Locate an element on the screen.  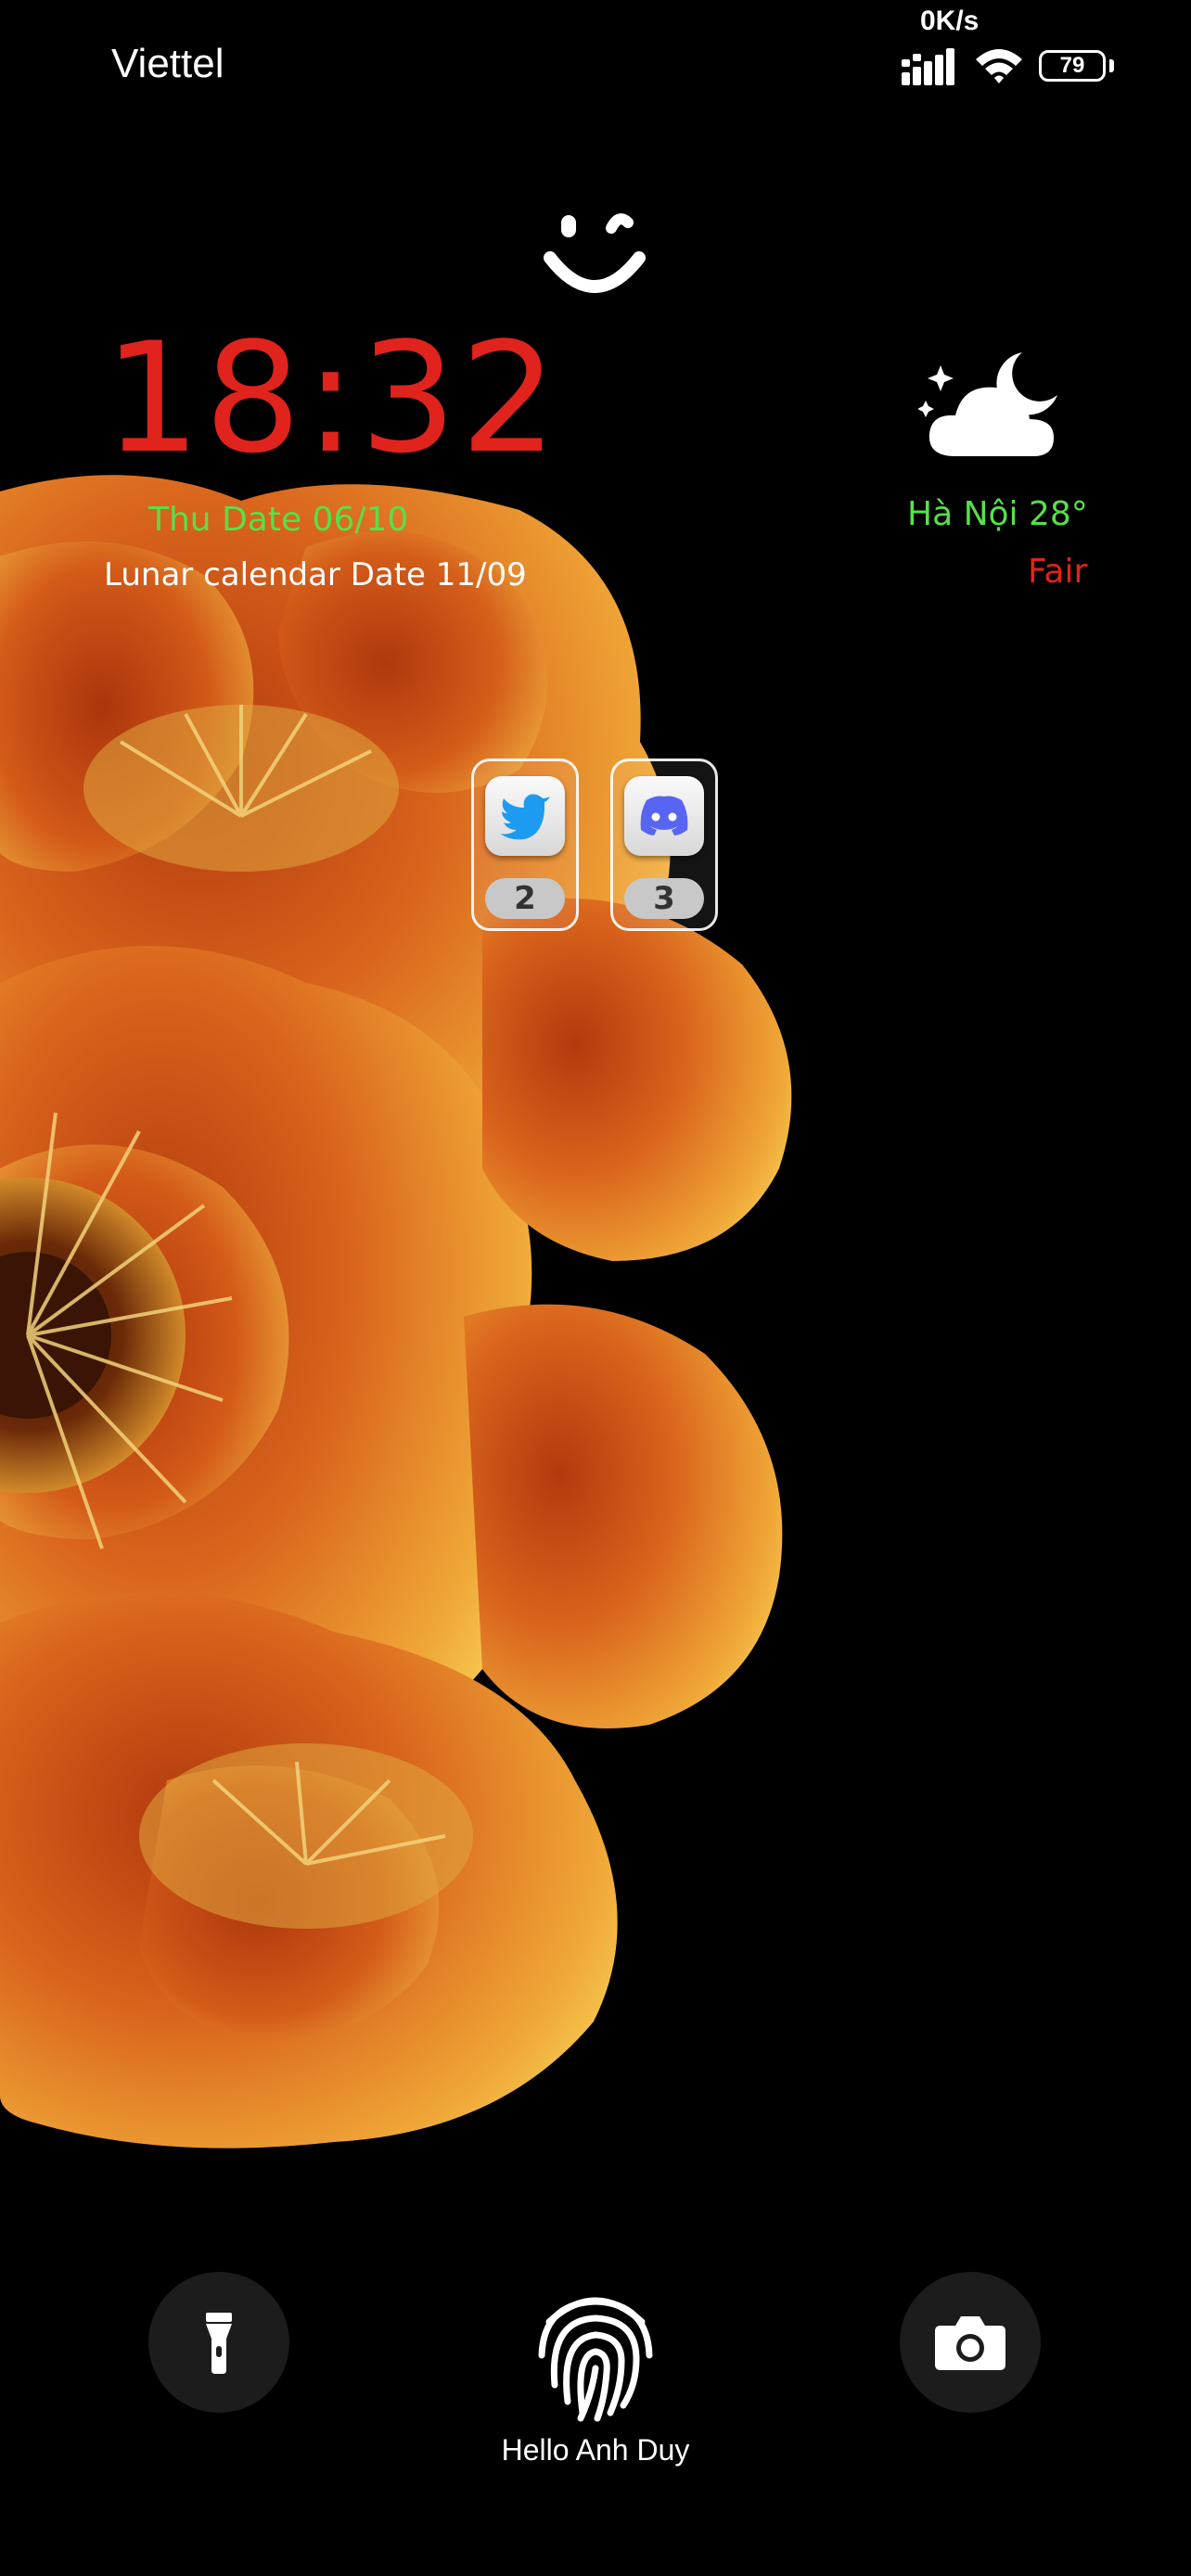
signal-icon is located at coordinates (928, 66).